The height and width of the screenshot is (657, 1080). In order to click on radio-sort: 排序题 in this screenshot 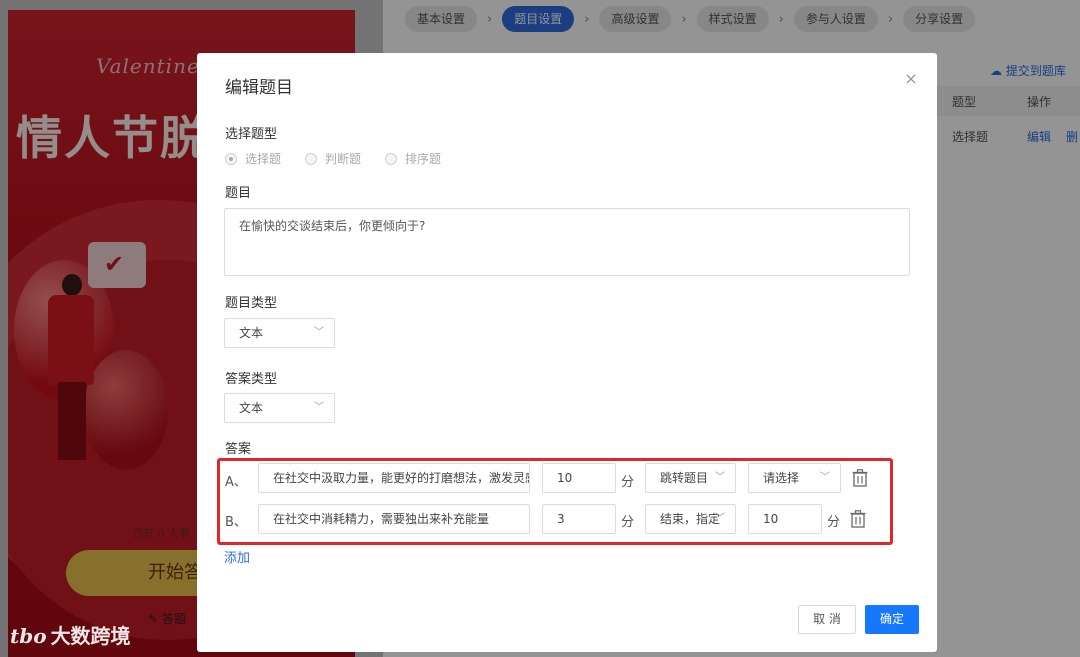, I will do `click(413, 158)`.